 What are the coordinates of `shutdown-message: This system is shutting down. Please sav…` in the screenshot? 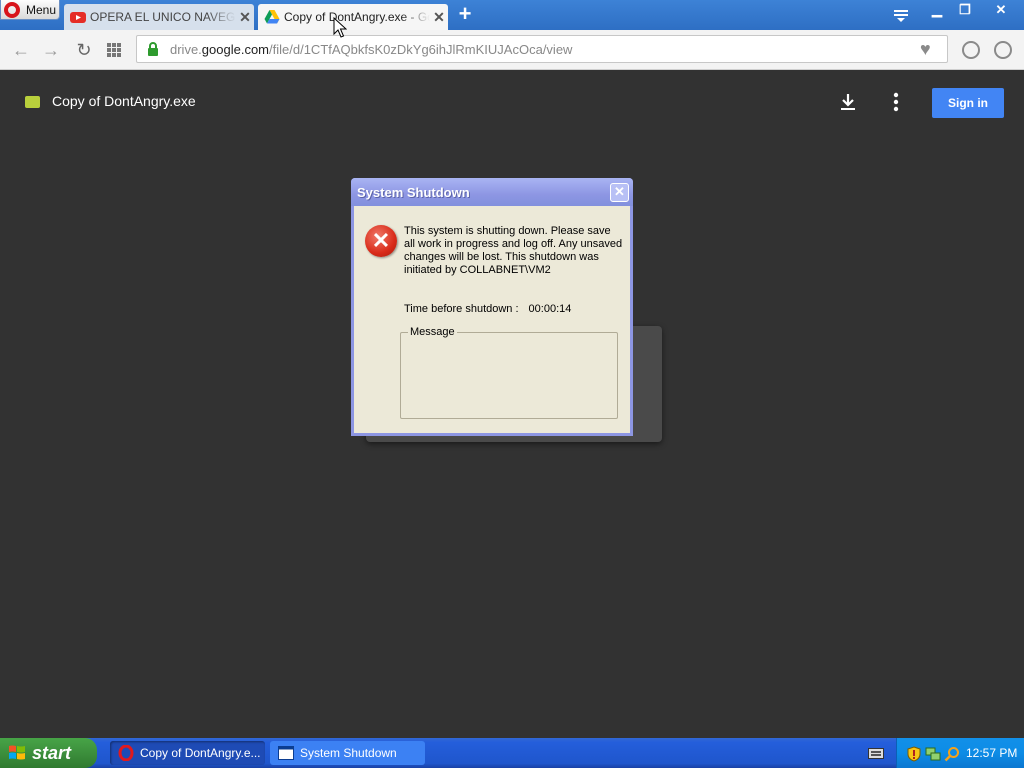 It's located at (513, 250).